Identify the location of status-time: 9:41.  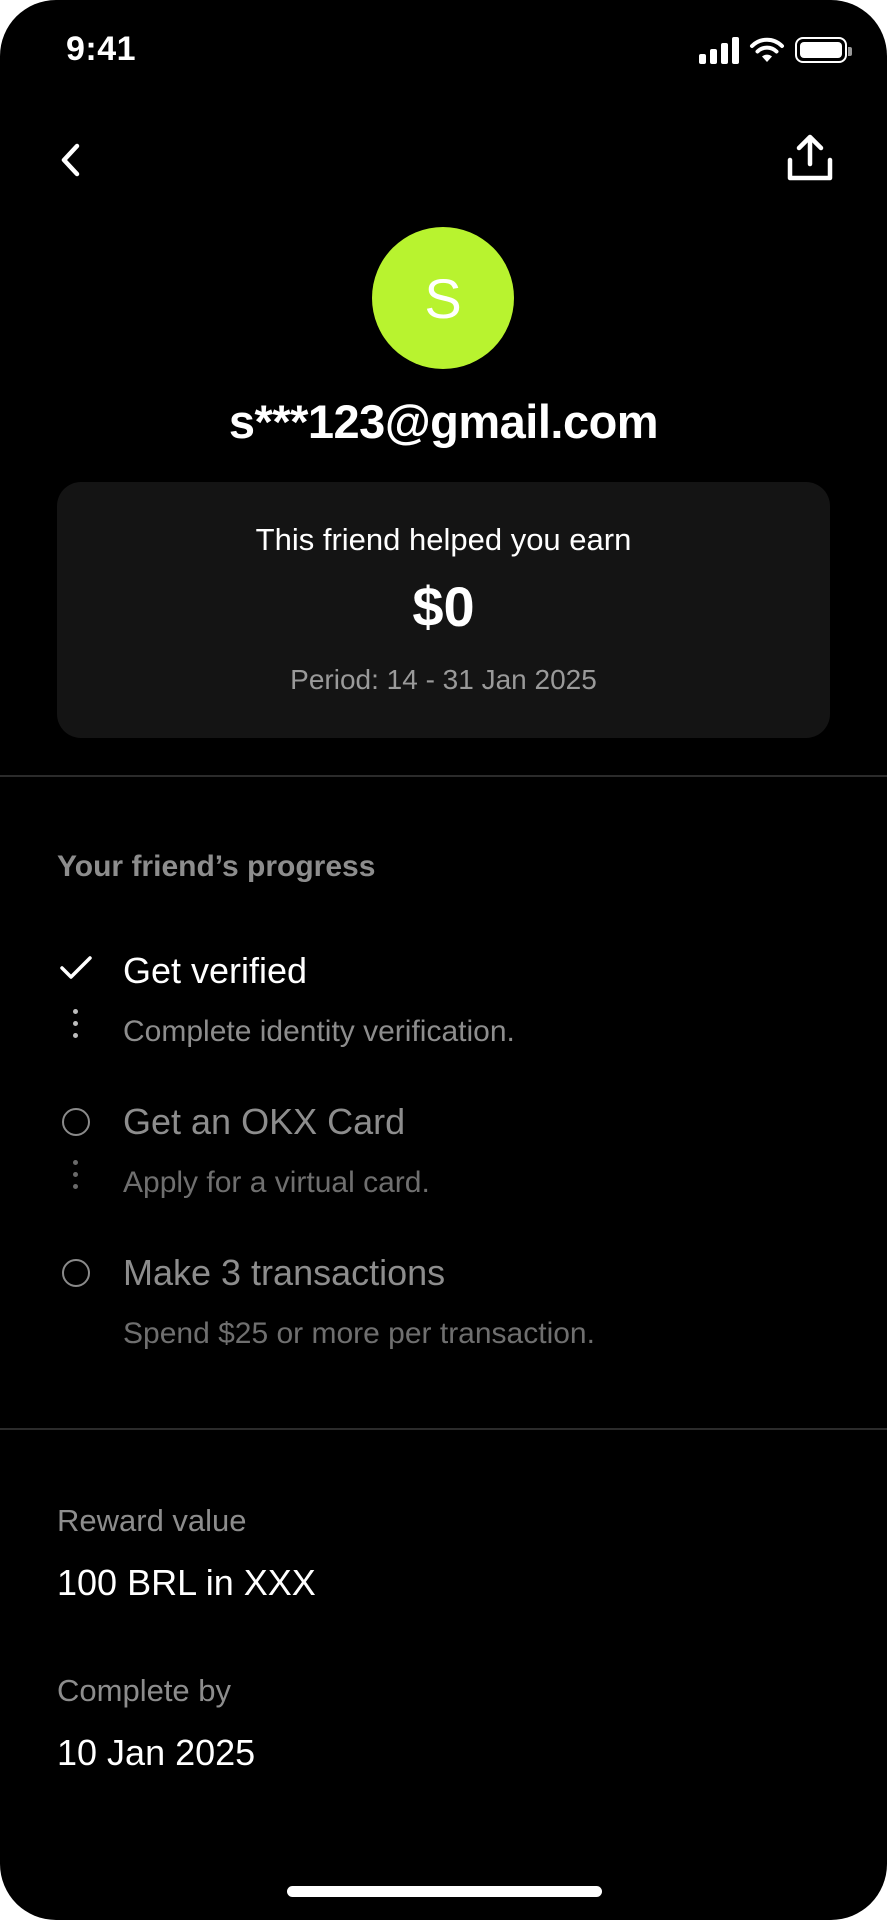
(101, 49).